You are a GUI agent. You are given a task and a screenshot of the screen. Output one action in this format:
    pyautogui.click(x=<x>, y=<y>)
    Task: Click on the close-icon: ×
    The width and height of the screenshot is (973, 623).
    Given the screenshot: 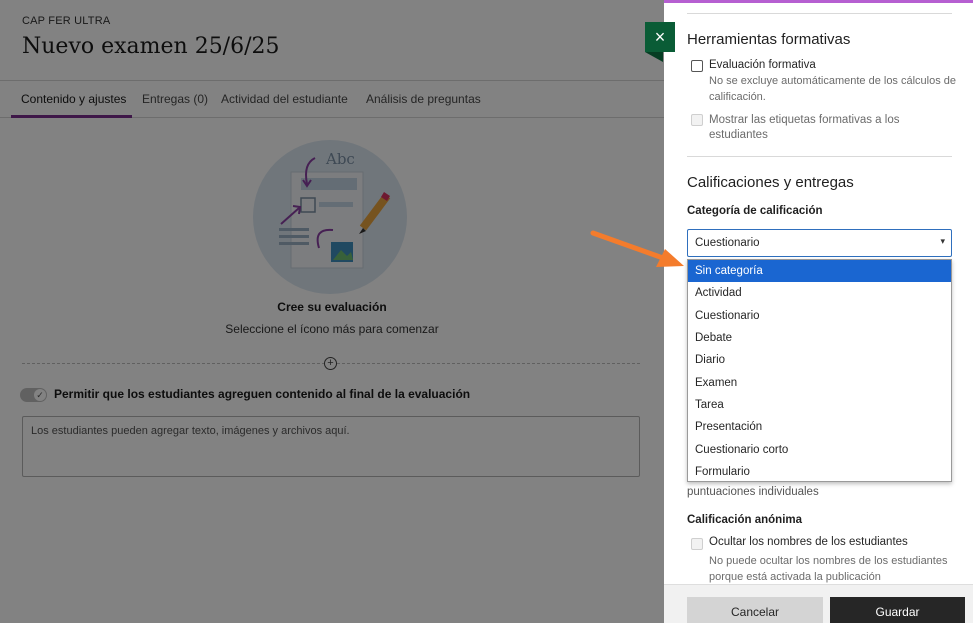 What is the action you would take?
    pyautogui.click(x=660, y=37)
    